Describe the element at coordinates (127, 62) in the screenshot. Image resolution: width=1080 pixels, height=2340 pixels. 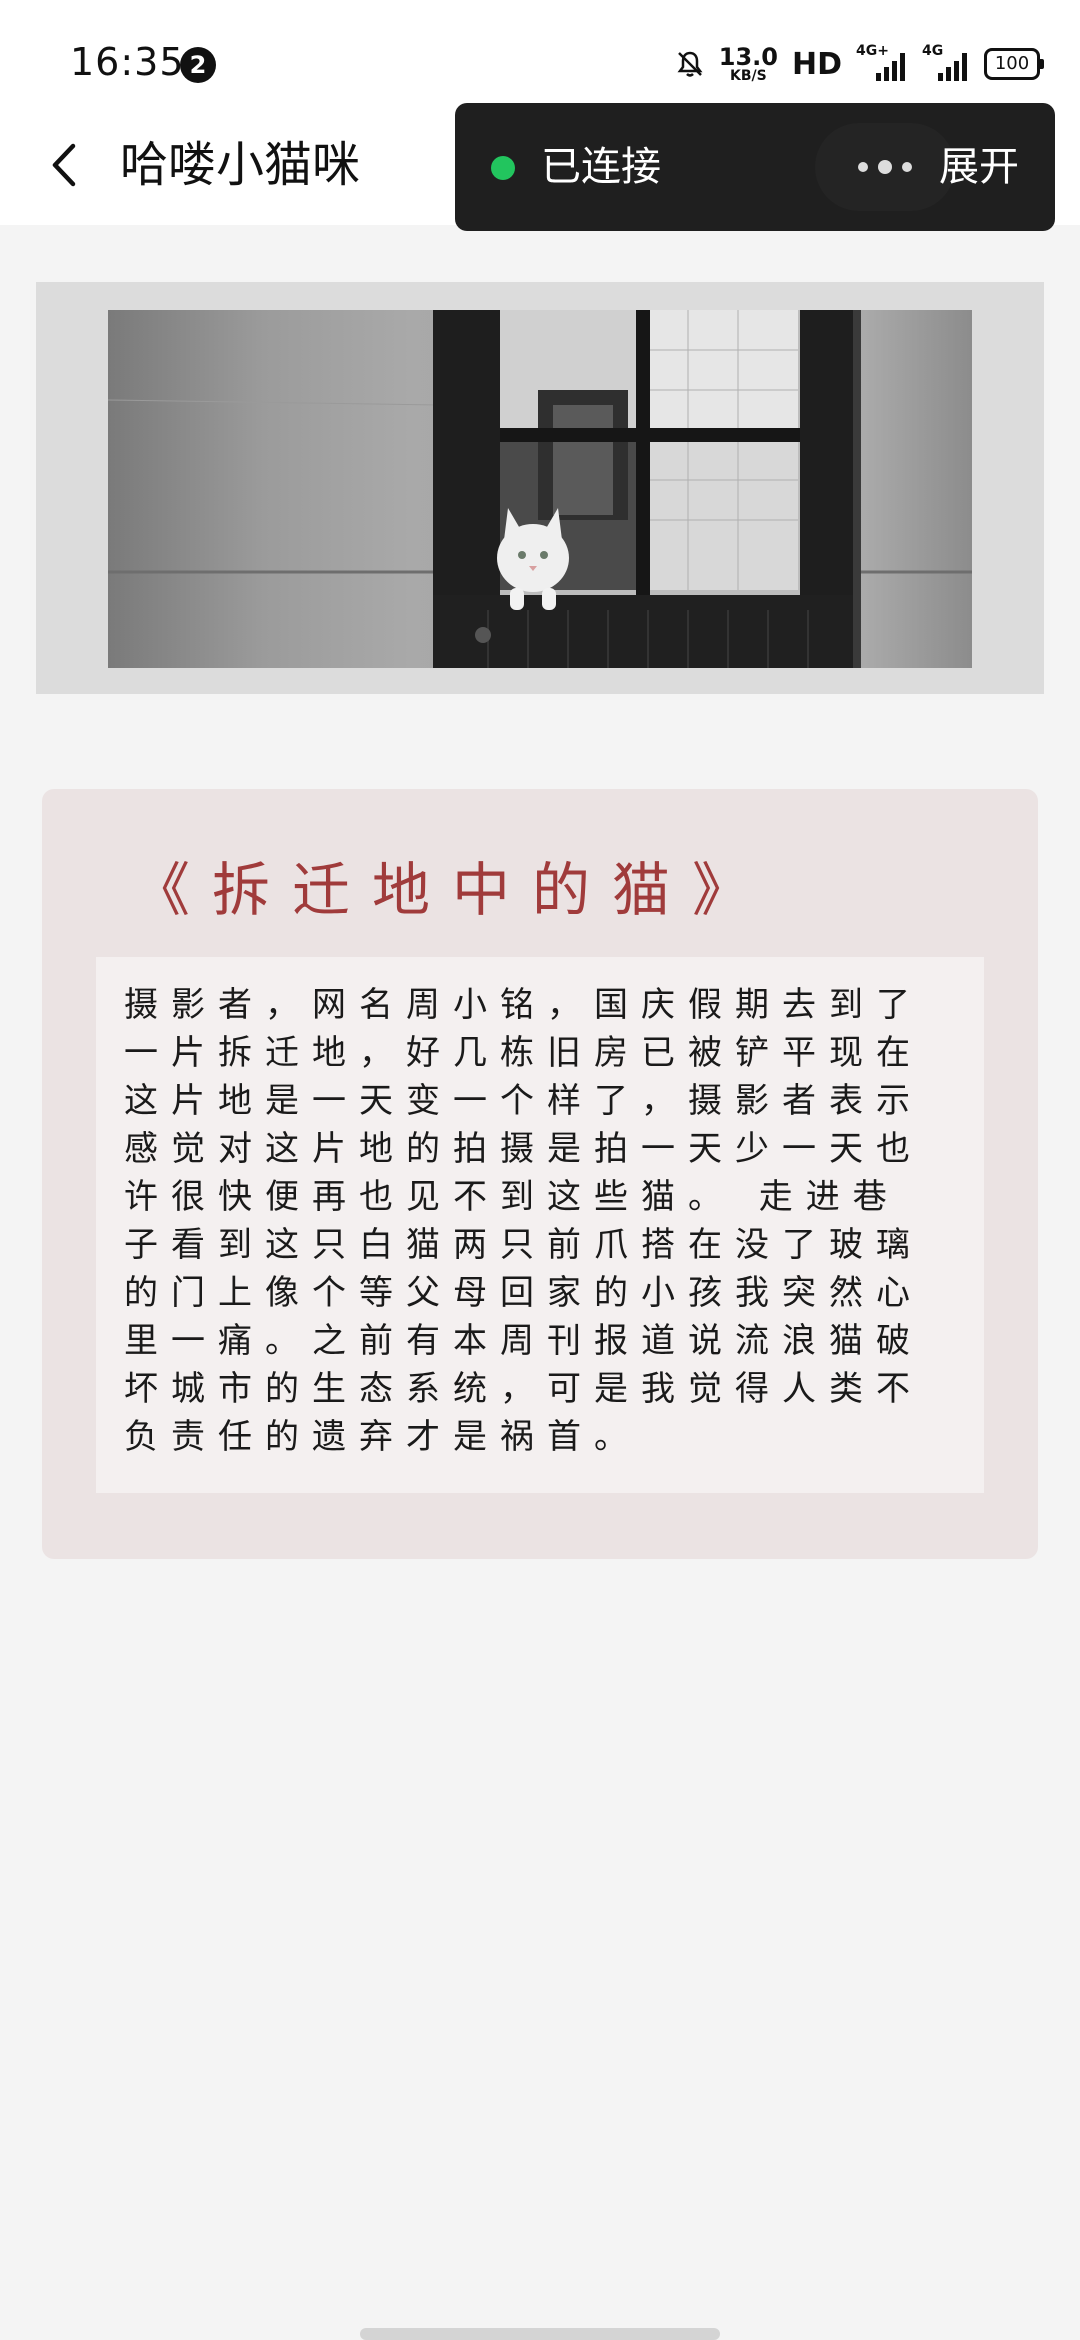
I see `clock: 16:35` at that location.